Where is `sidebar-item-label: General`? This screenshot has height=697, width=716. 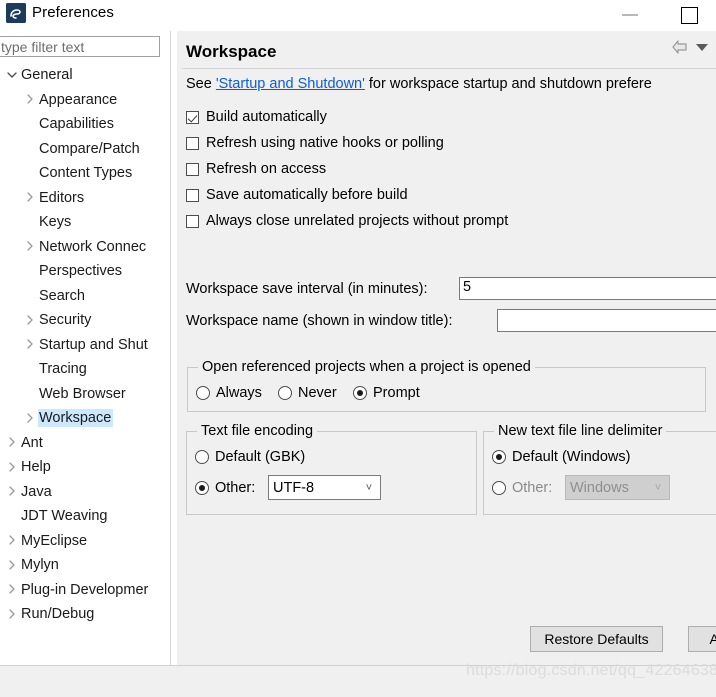 sidebar-item-label: General is located at coordinates (47, 75).